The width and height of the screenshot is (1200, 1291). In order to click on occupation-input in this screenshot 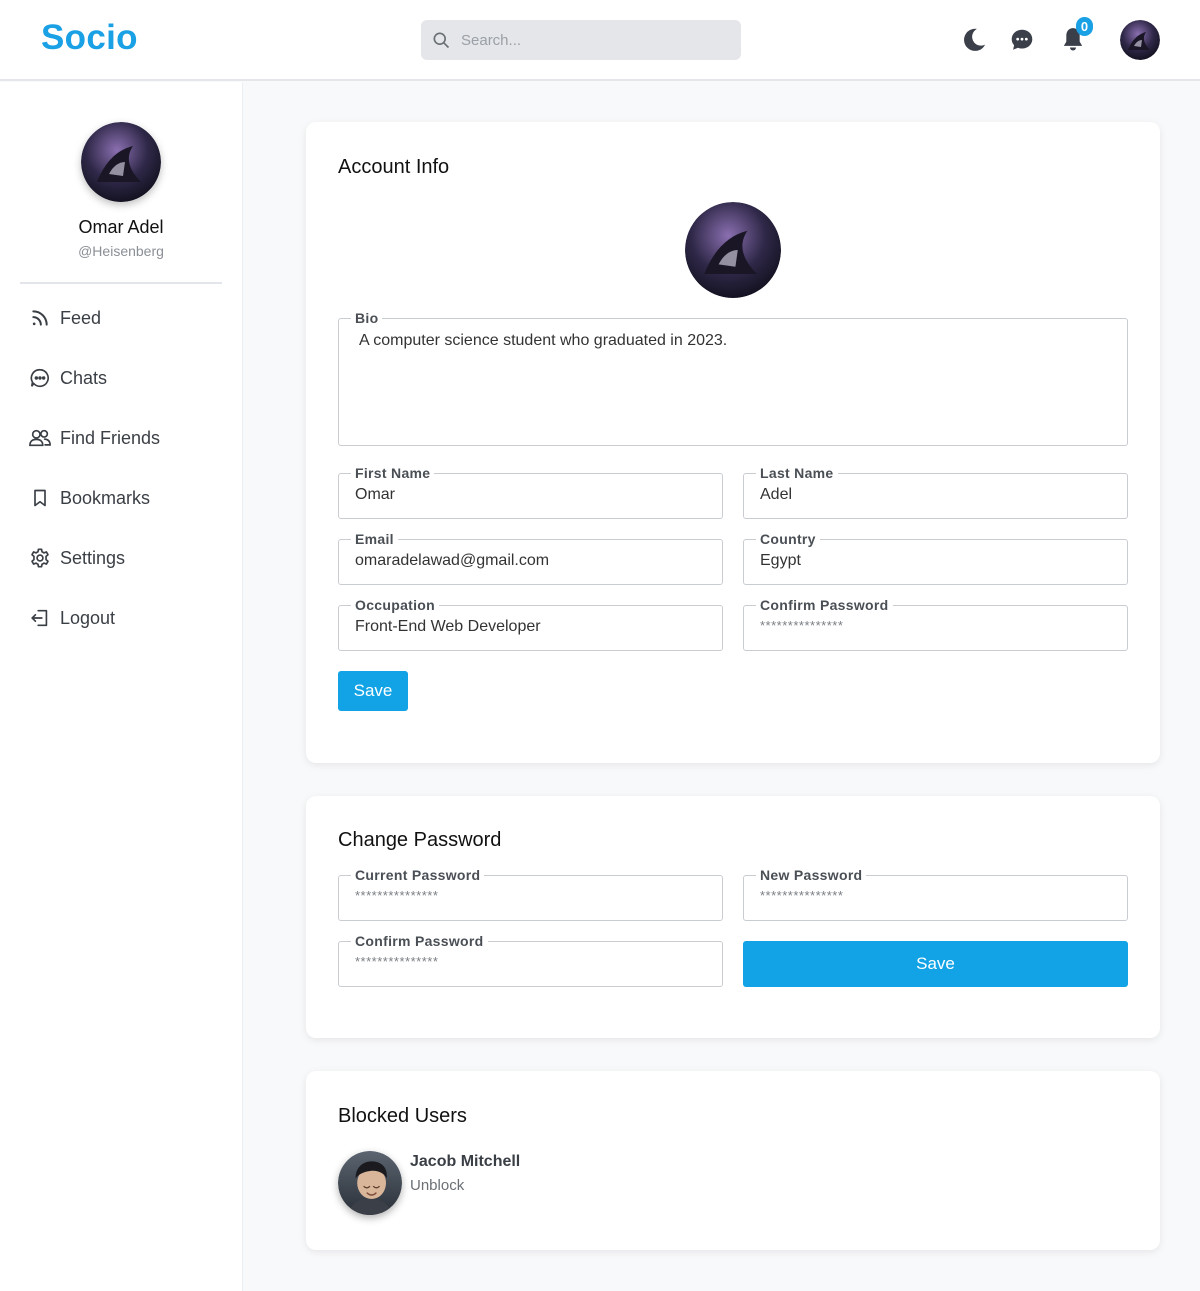, I will do `click(530, 627)`.